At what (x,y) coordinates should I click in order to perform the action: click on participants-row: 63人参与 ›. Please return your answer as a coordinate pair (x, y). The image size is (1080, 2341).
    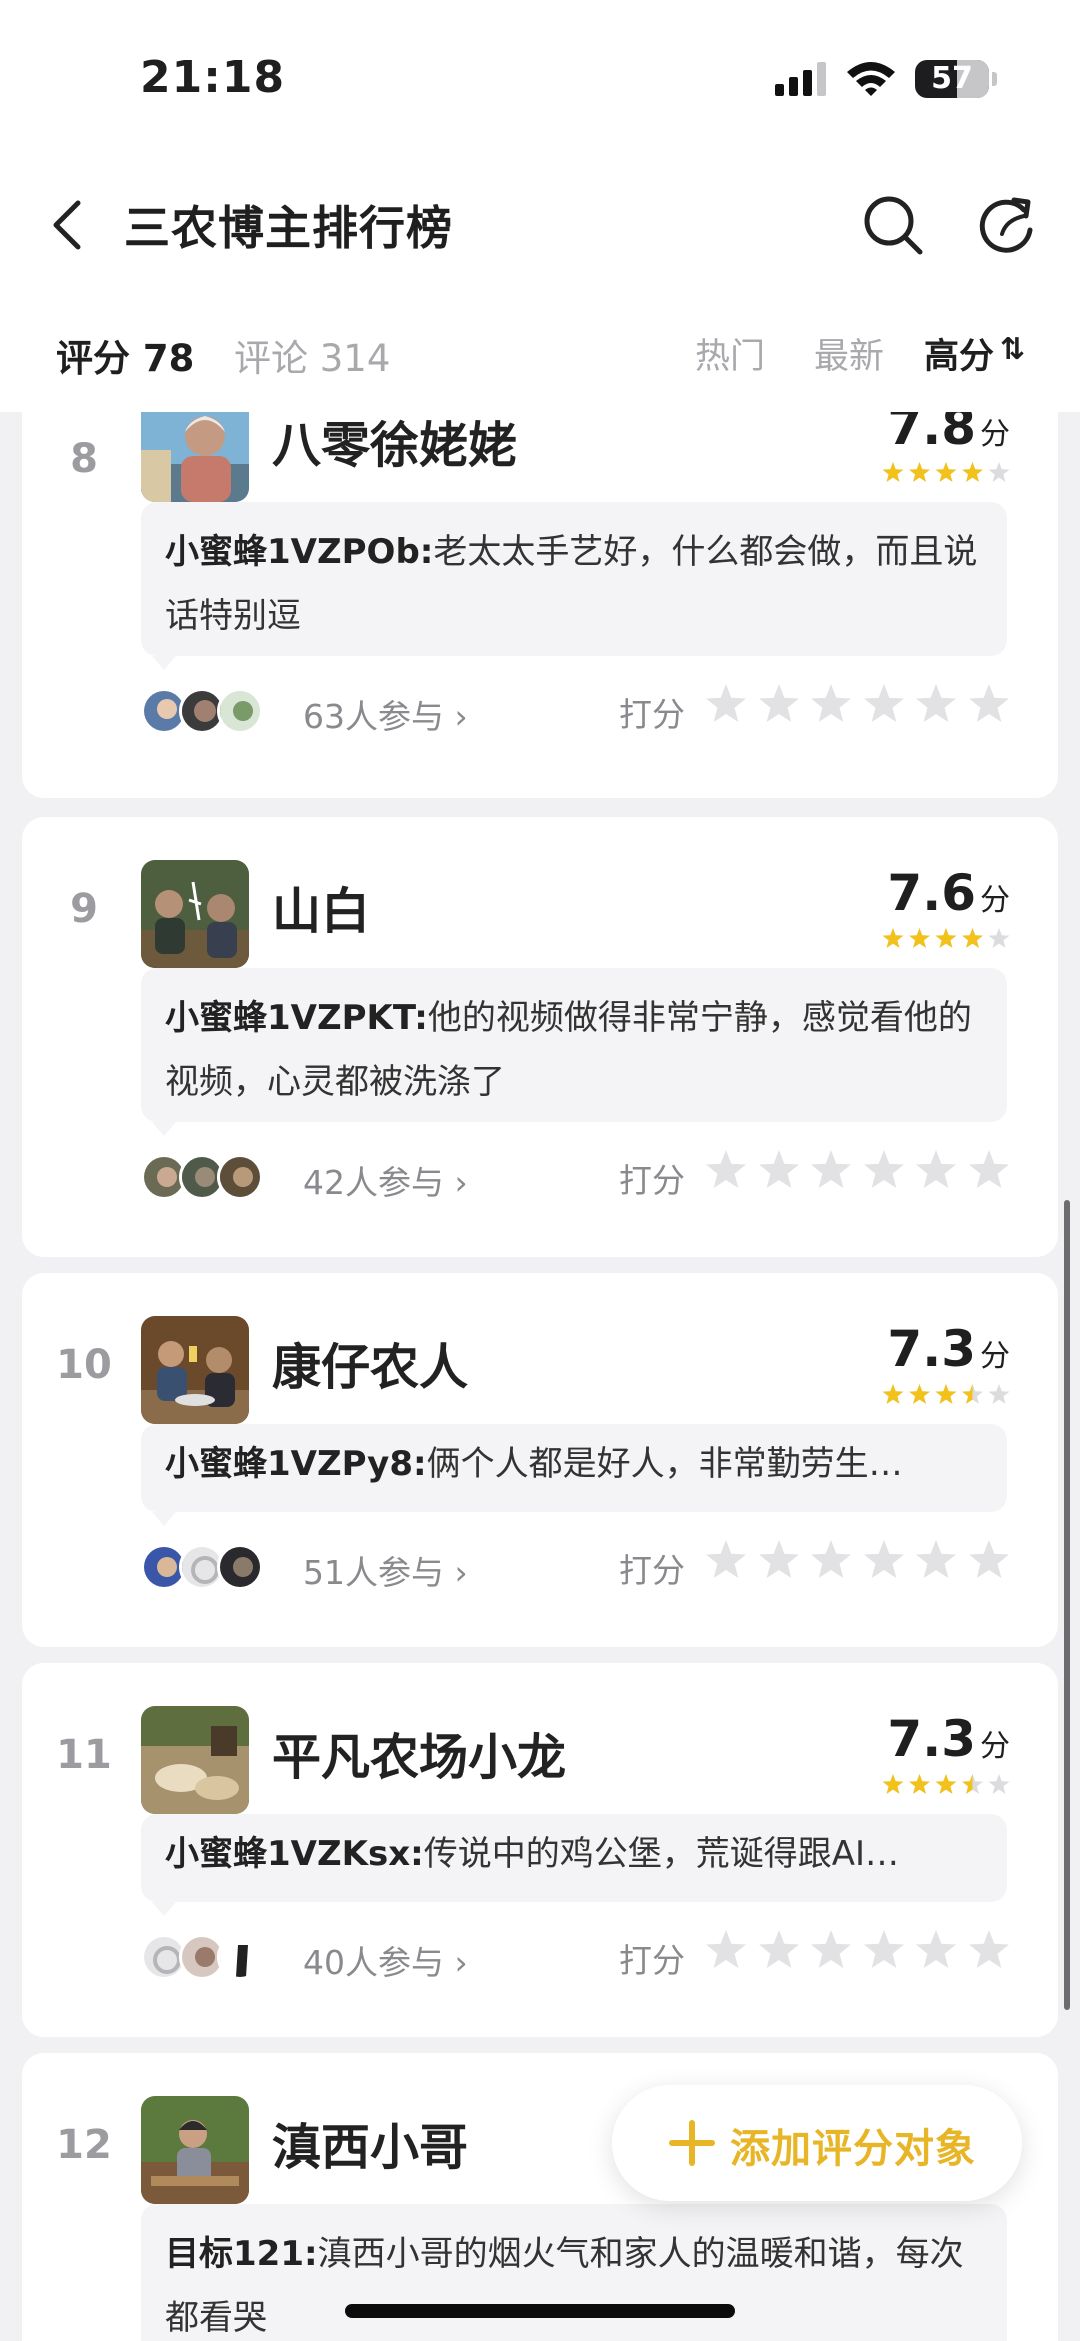
    Looking at the image, I should click on (341, 714).